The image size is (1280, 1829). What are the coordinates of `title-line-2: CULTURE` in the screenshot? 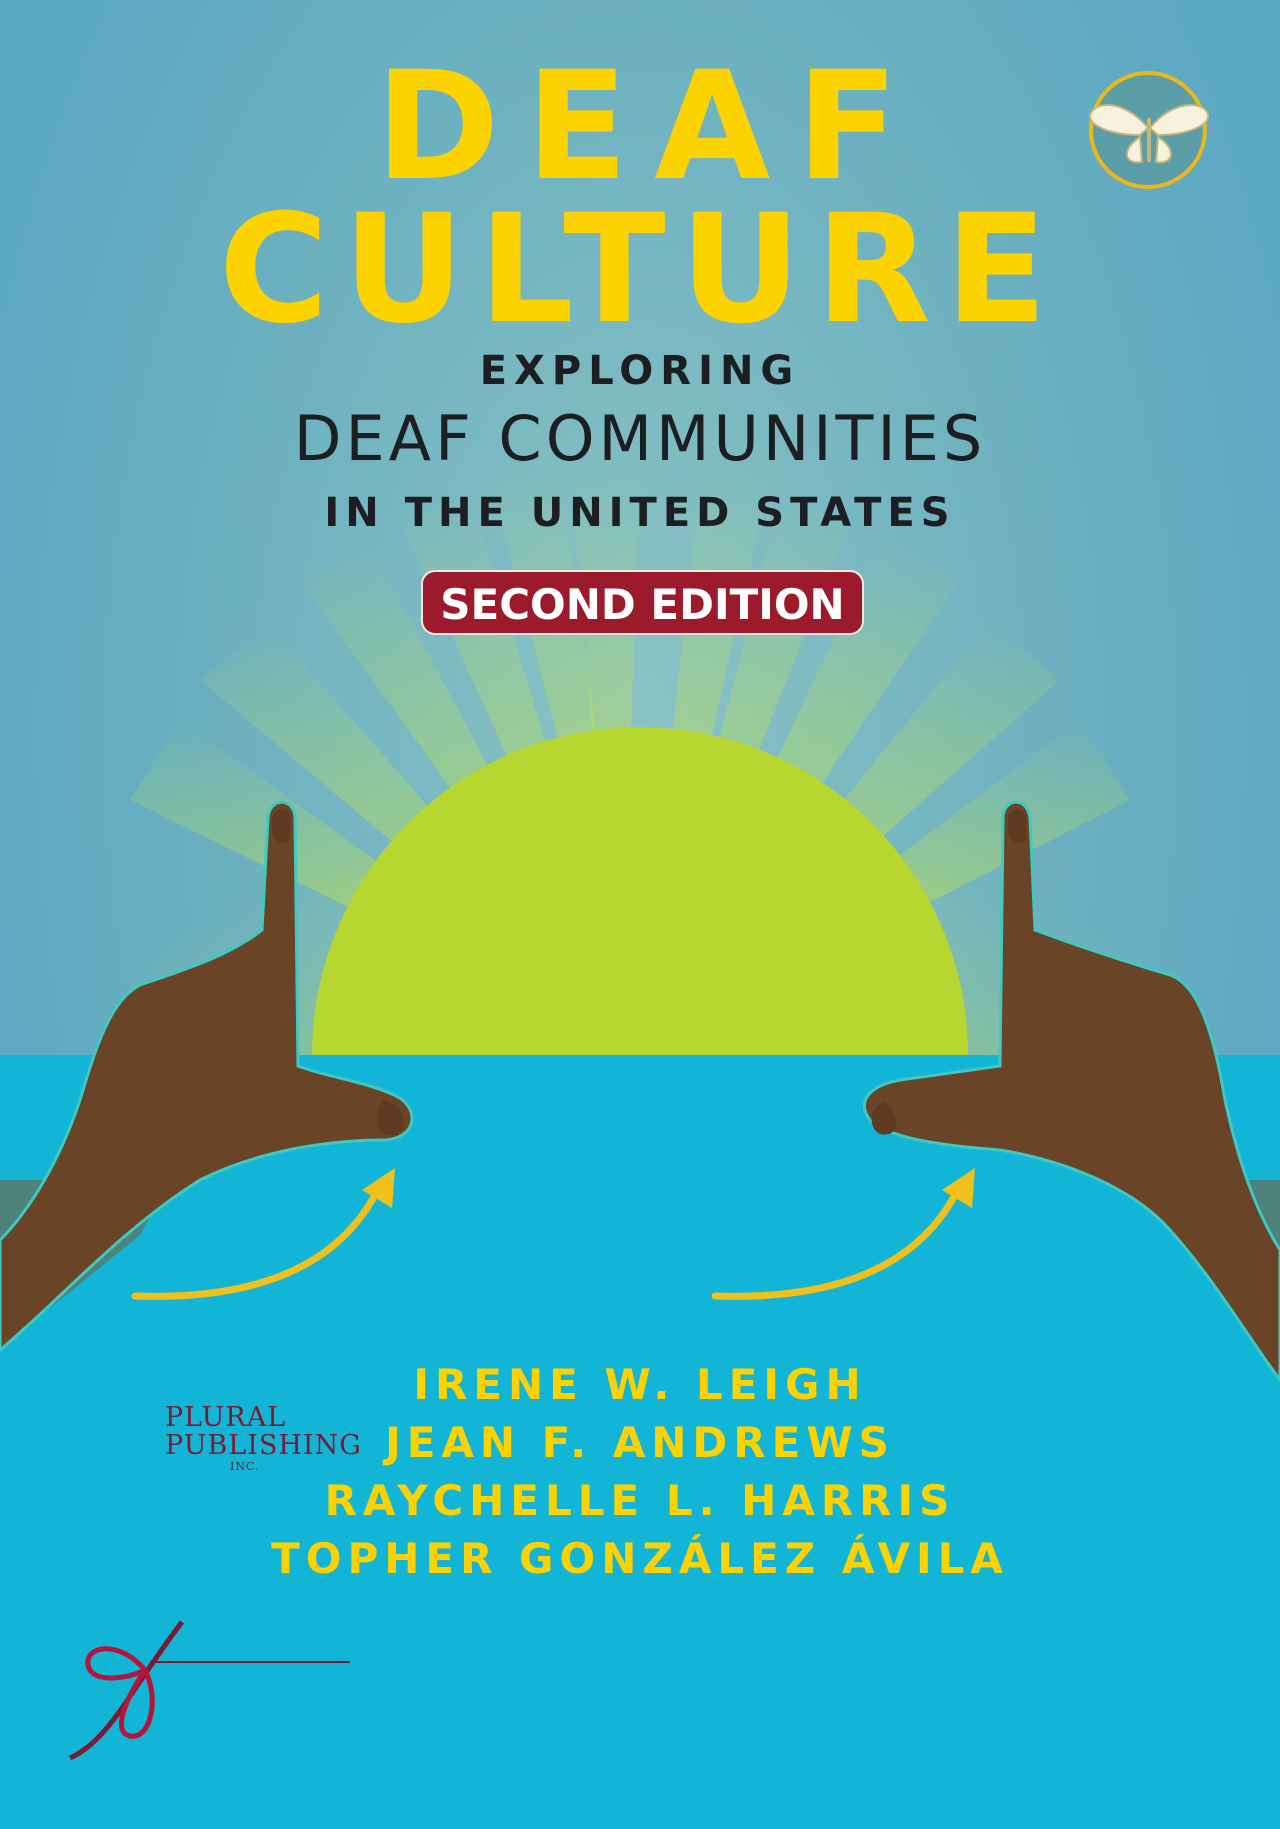 It's located at (640, 270).